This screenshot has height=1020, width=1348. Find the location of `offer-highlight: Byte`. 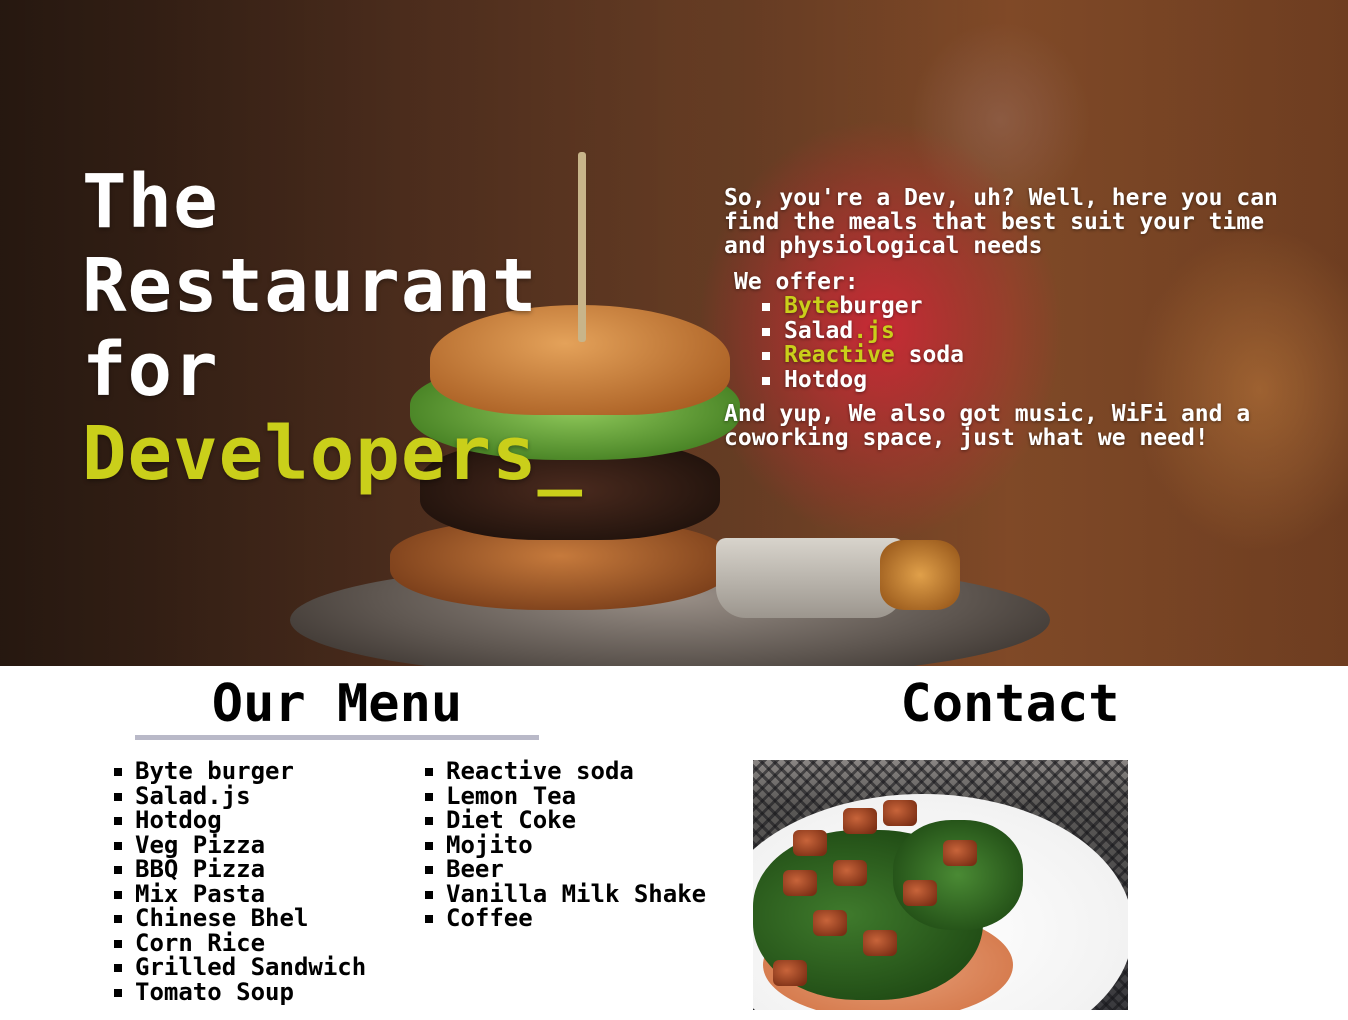

offer-highlight: Byte is located at coordinates (812, 306).